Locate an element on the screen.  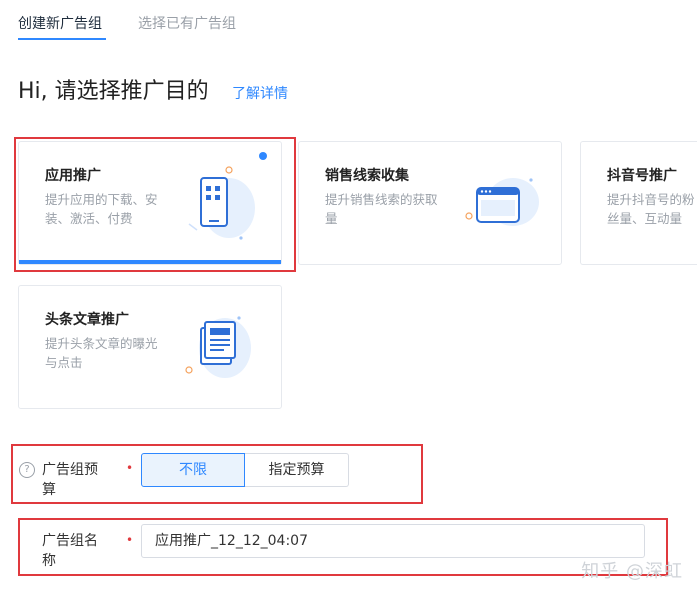
budget-option-specified: 指定预算 is located at coordinates (297, 470).